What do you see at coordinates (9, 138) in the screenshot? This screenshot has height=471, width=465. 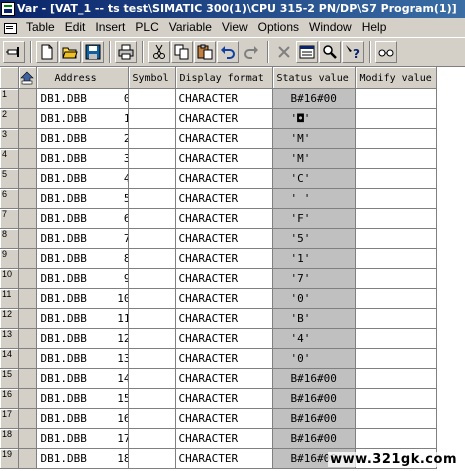 I see `row-number: 3` at bounding box center [9, 138].